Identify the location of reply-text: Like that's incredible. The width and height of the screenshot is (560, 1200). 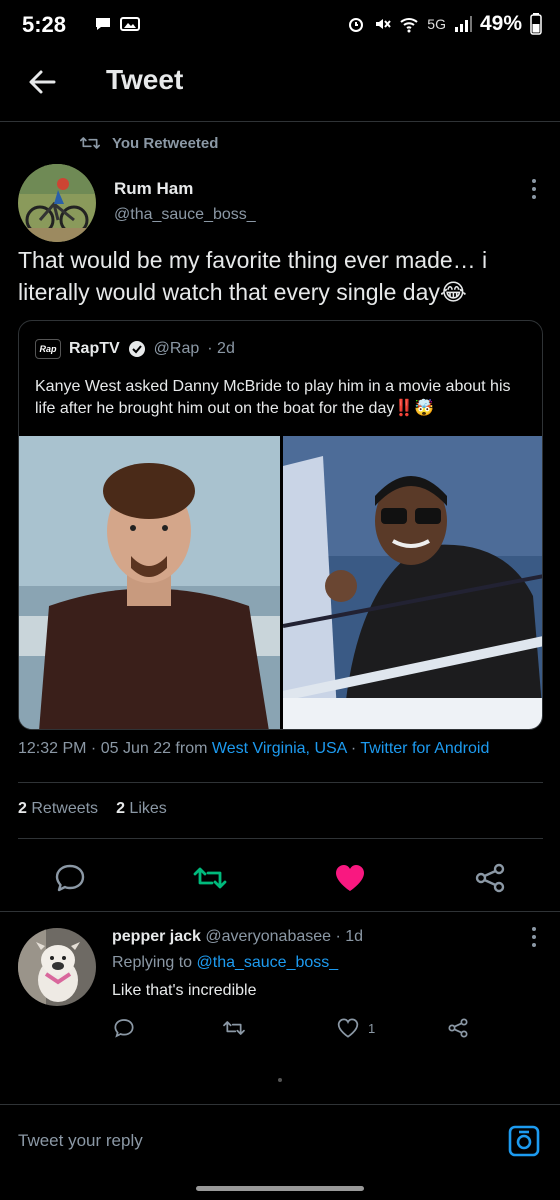
(184, 990).